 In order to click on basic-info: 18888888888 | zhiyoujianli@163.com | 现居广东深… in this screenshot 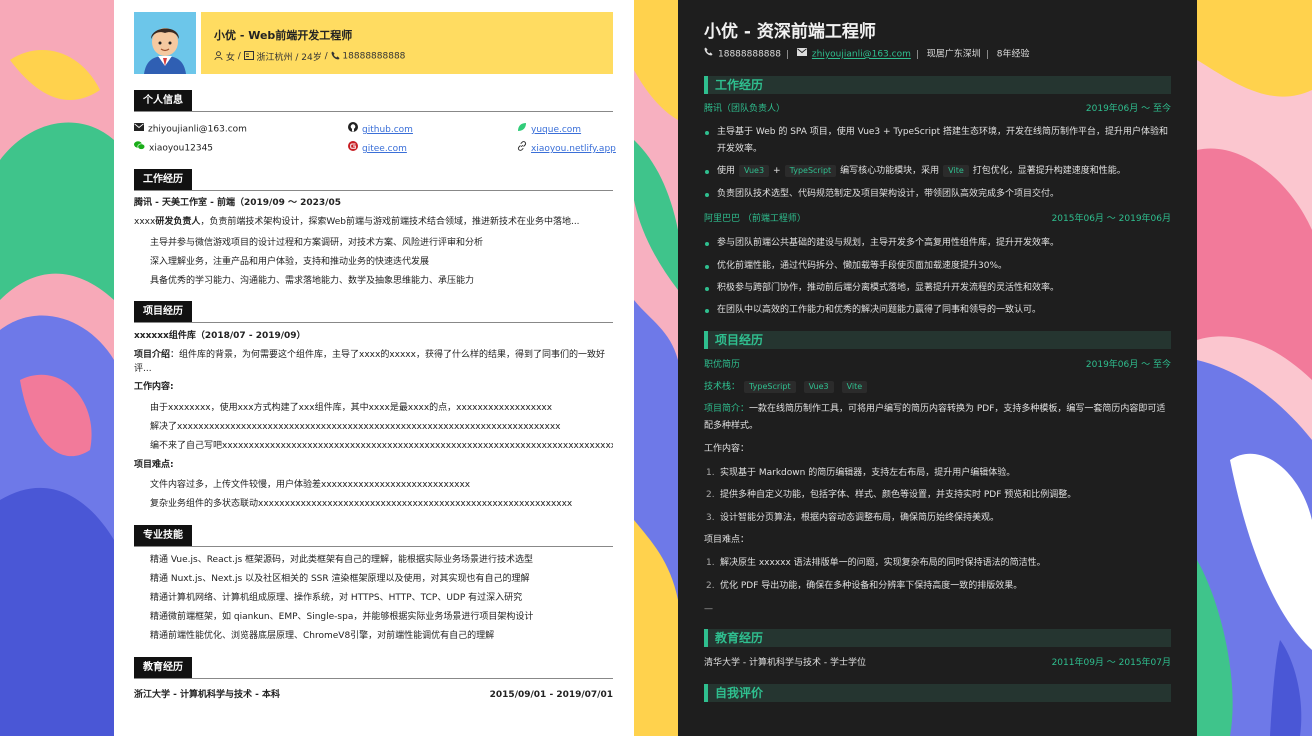, I will do `click(866, 54)`.